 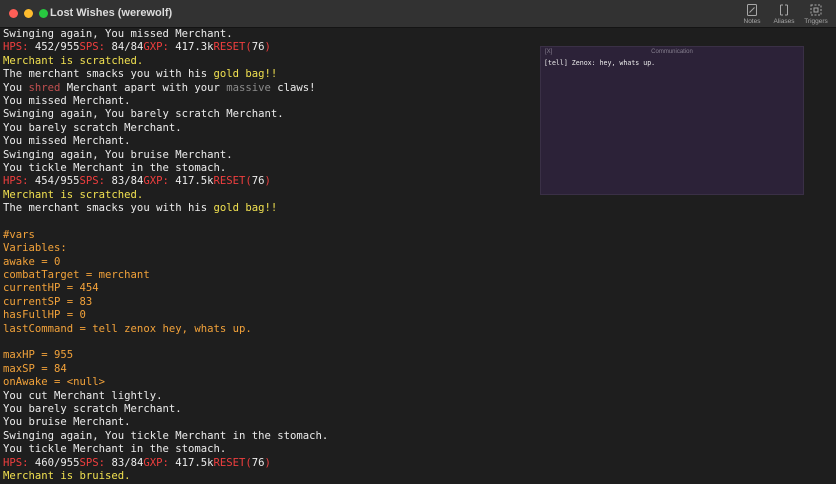 What do you see at coordinates (57, 181) in the screenshot?
I see `output-text: 454/955` at bounding box center [57, 181].